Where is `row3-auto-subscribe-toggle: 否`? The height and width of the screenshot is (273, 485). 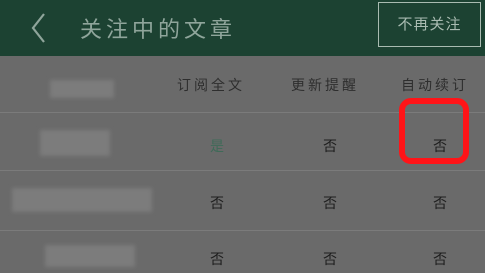 row3-auto-subscribe-toggle: 否 is located at coordinates (440, 259).